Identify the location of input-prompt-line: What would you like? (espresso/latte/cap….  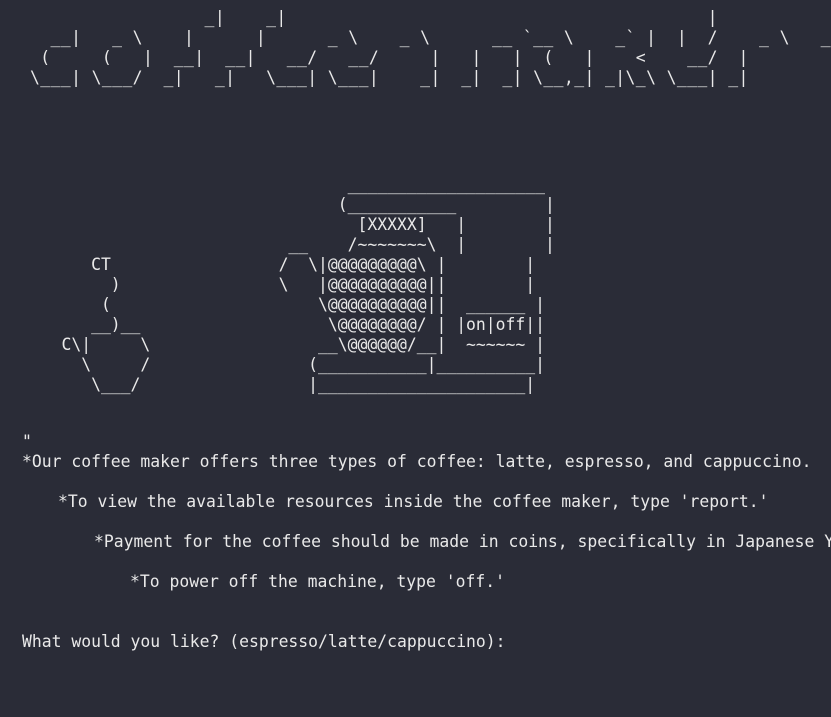
(273, 642).